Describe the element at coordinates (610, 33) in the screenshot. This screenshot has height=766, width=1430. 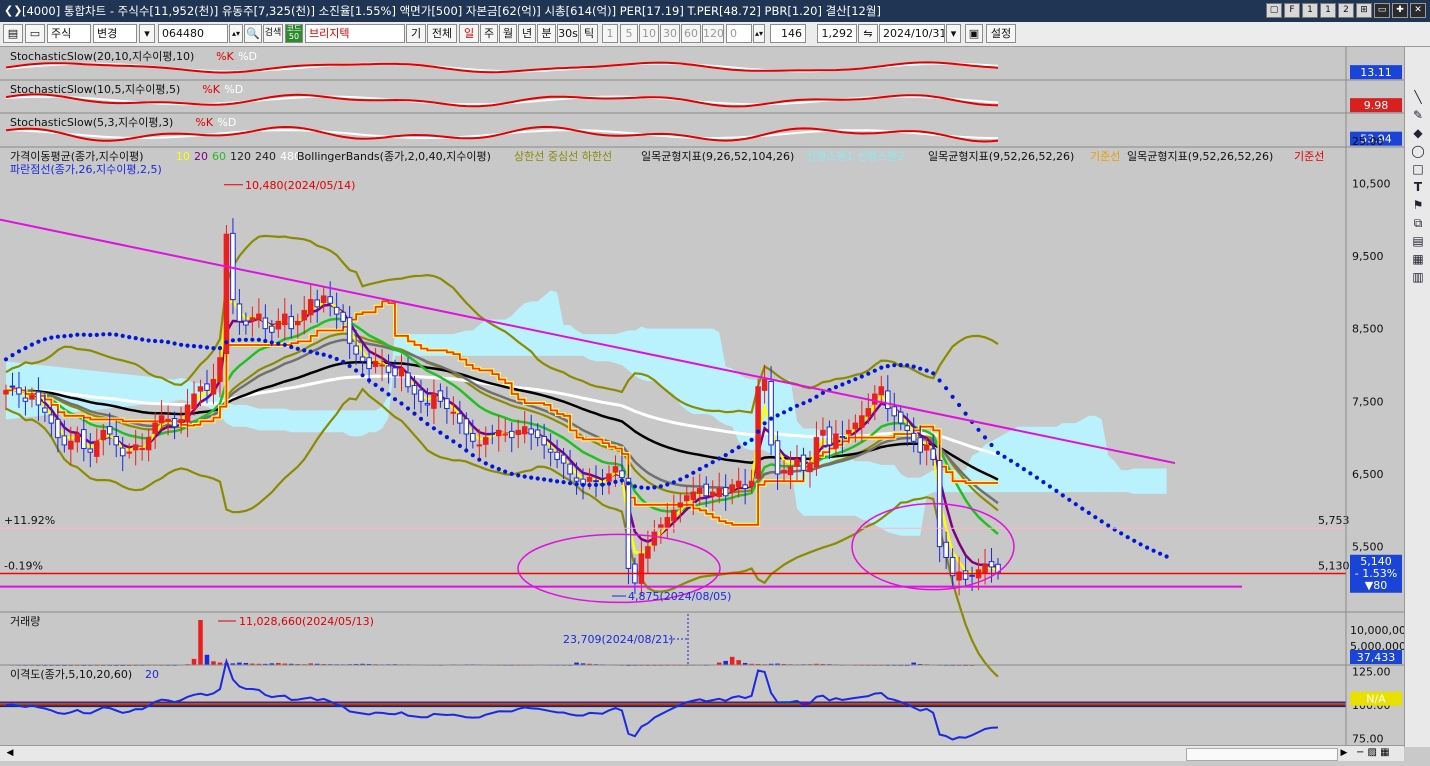
I see `interval-button-1: 1` at that location.